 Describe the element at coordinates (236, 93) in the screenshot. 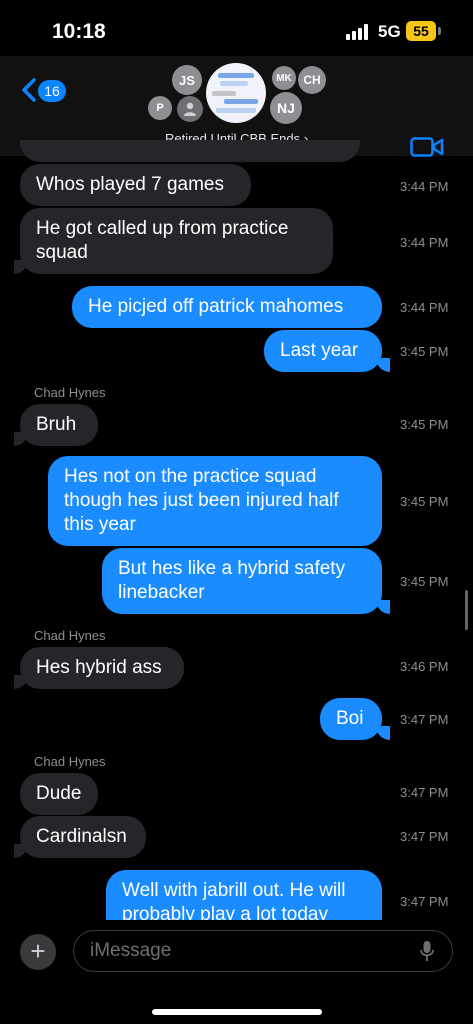

I see `group-photo` at that location.